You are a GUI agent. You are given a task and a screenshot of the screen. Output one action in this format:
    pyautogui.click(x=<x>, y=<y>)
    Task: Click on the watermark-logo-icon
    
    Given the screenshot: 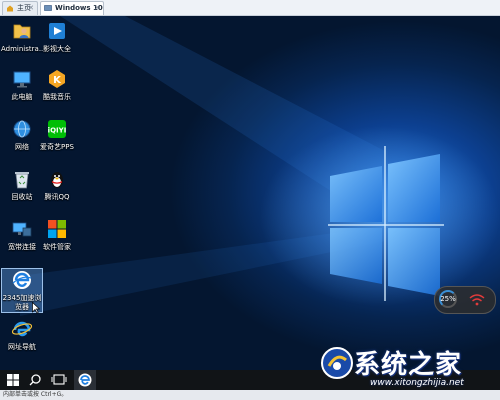 What is the action you would take?
    pyautogui.click(x=337, y=363)
    